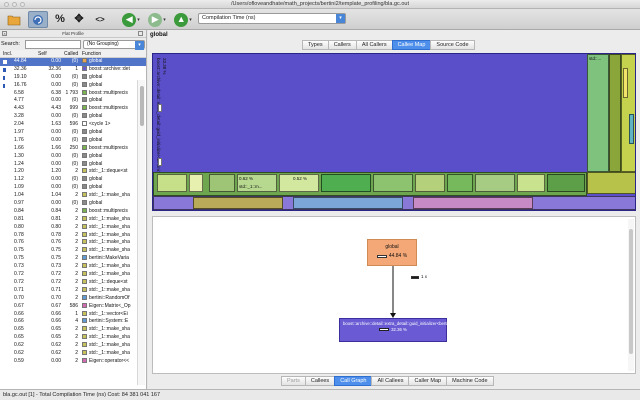  What do you see at coordinates (452, 45) in the screenshot?
I see `tab-source-code: Source Code` at bounding box center [452, 45].